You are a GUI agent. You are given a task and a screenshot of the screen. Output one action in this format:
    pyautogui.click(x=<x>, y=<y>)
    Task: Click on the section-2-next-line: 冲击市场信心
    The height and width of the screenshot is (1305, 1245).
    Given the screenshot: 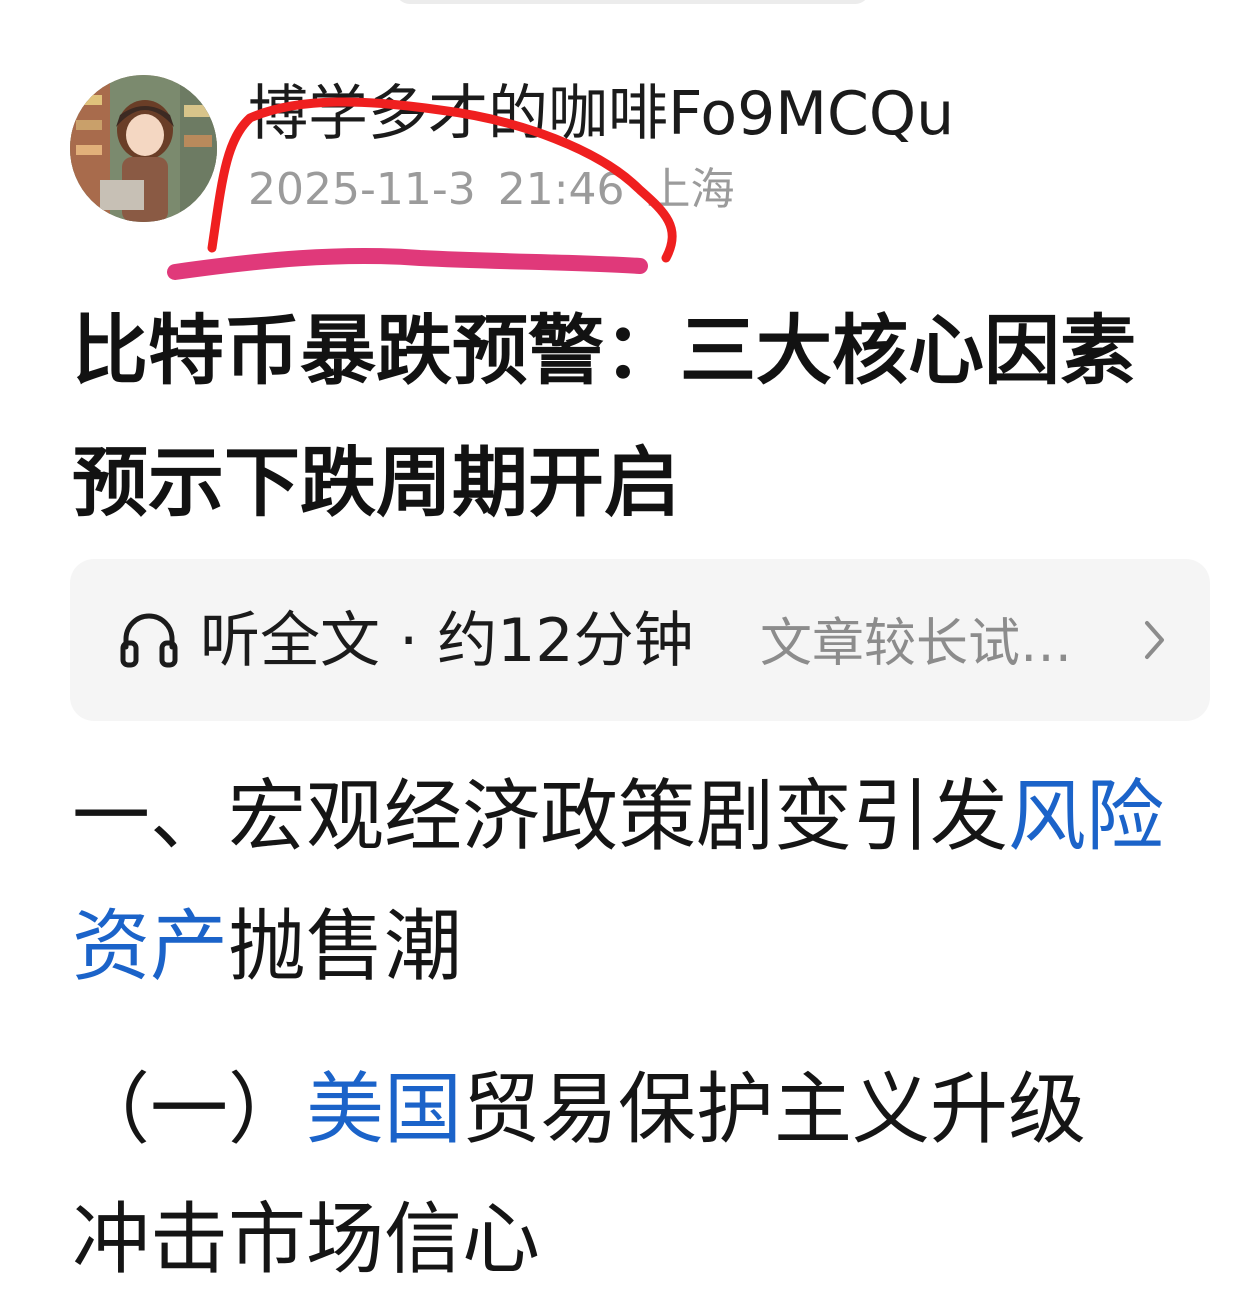 What is the action you would take?
    pyautogui.click(x=306, y=1240)
    